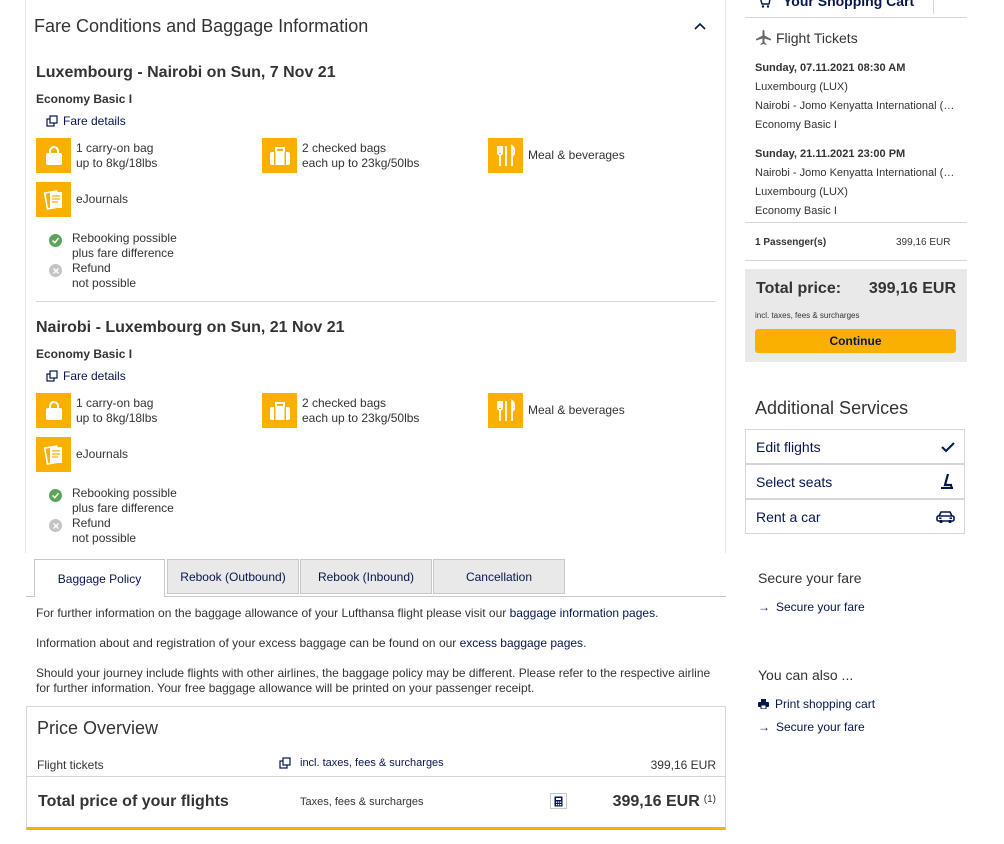 The width and height of the screenshot is (1004, 844). What do you see at coordinates (849, 4) in the screenshot?
I see `shopping-cart-title: Your Shopping Cart` at bounding box center [849, 4].